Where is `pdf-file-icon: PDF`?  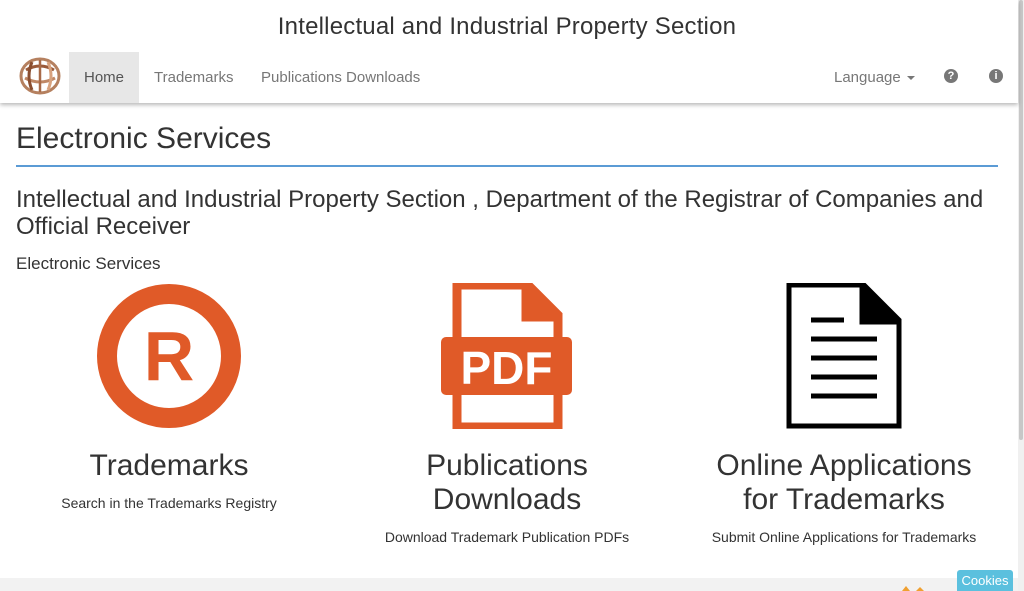
pdf-file-icon: PDF is located at coordinates (506, 356).